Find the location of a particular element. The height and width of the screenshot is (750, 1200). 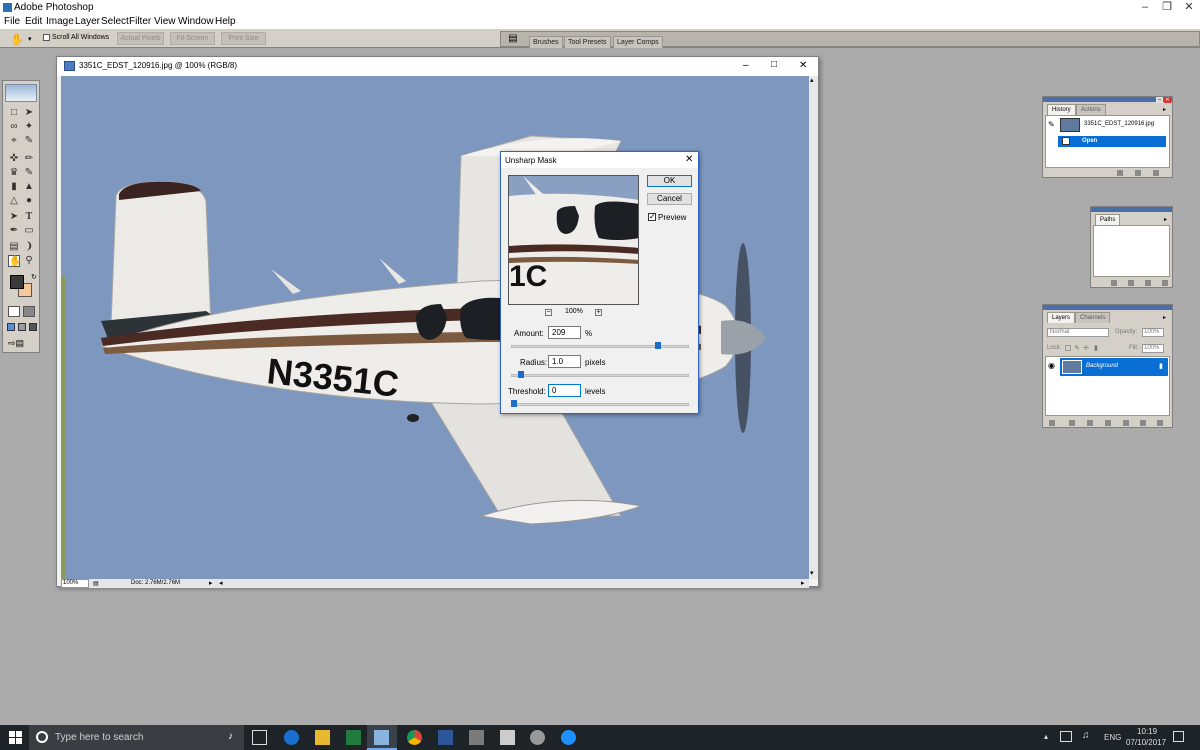

cancel-button: Cancel is located at coordinates (669, 199).